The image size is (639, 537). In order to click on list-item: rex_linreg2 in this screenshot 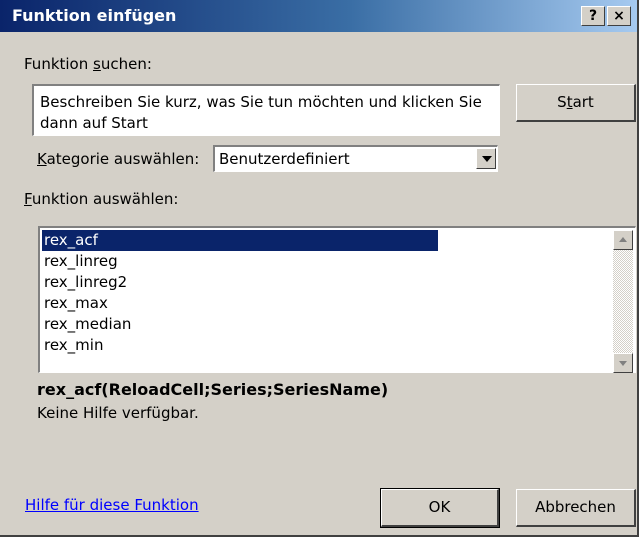, I will do `click(240, 282)`.